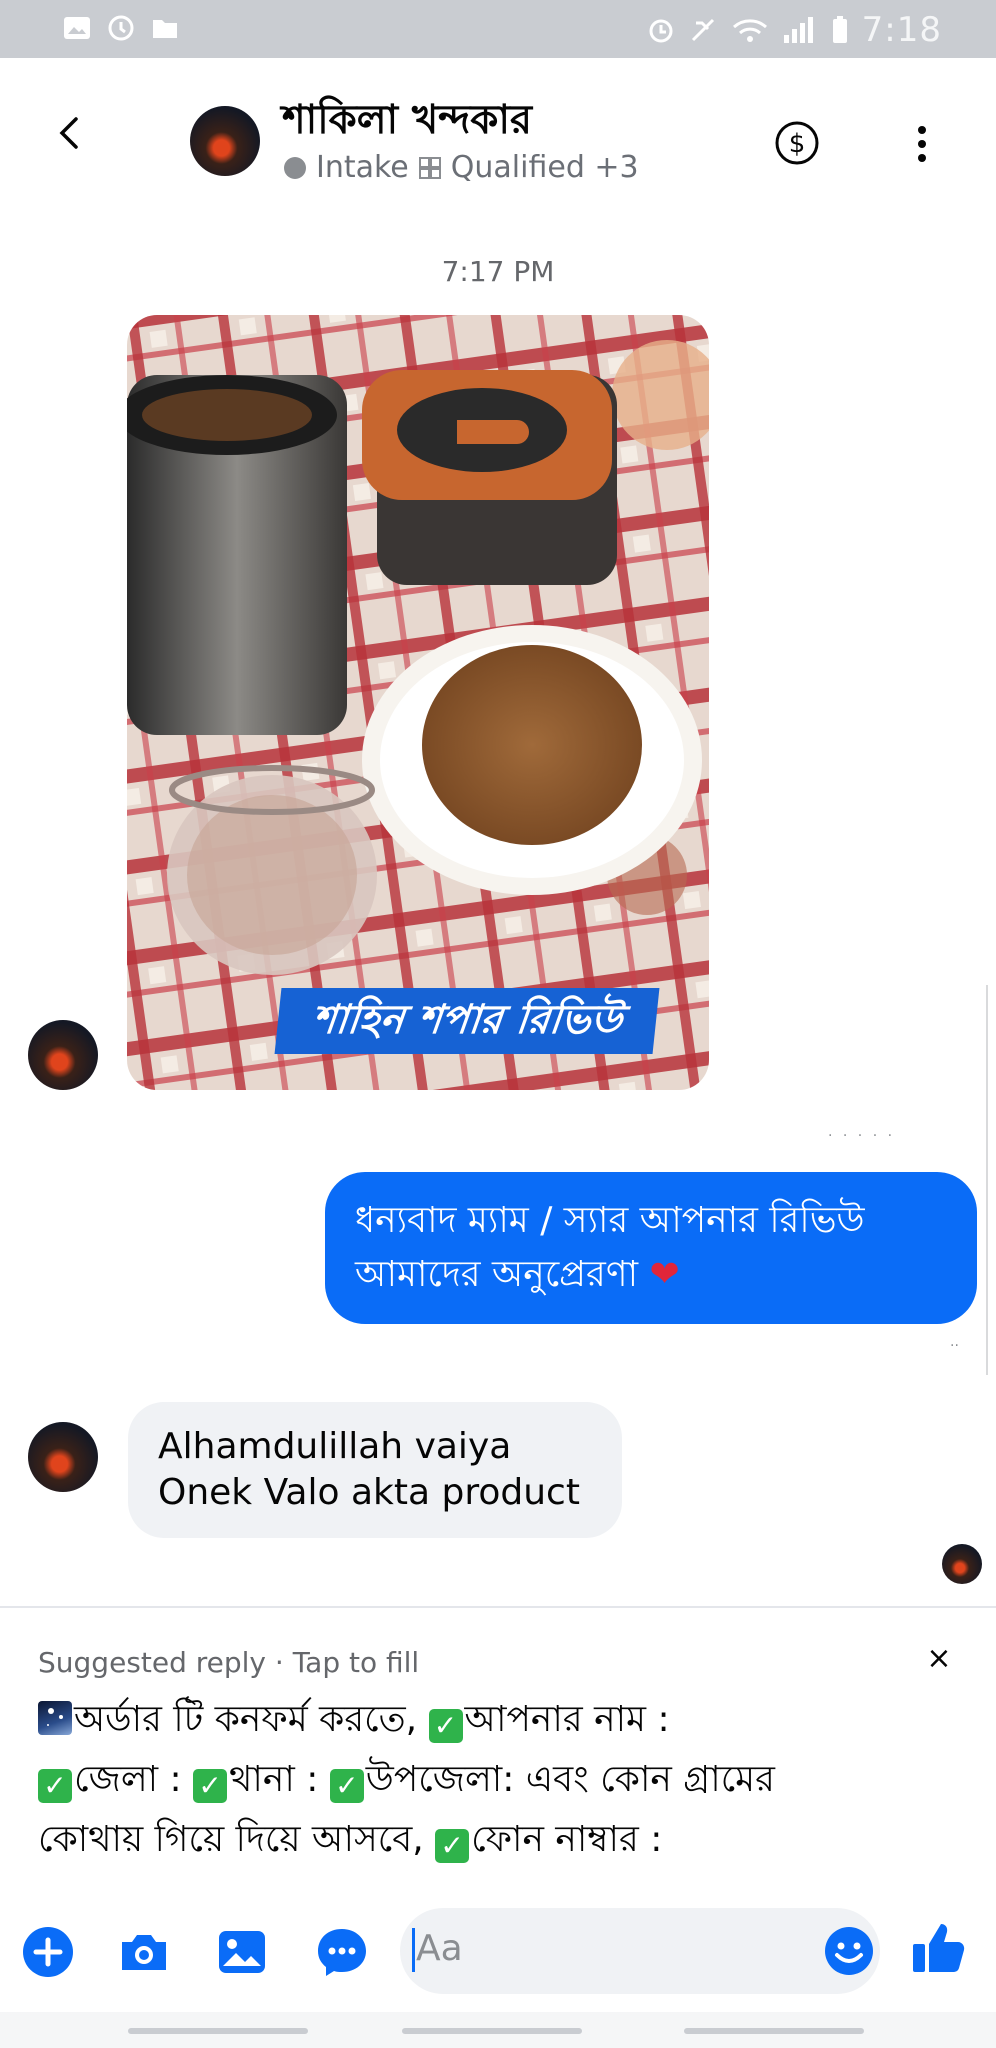  What do you see at coordinates (165, 29) in the screenshot?
I see `folder-notification-icon` at bounding box center [165, 29].